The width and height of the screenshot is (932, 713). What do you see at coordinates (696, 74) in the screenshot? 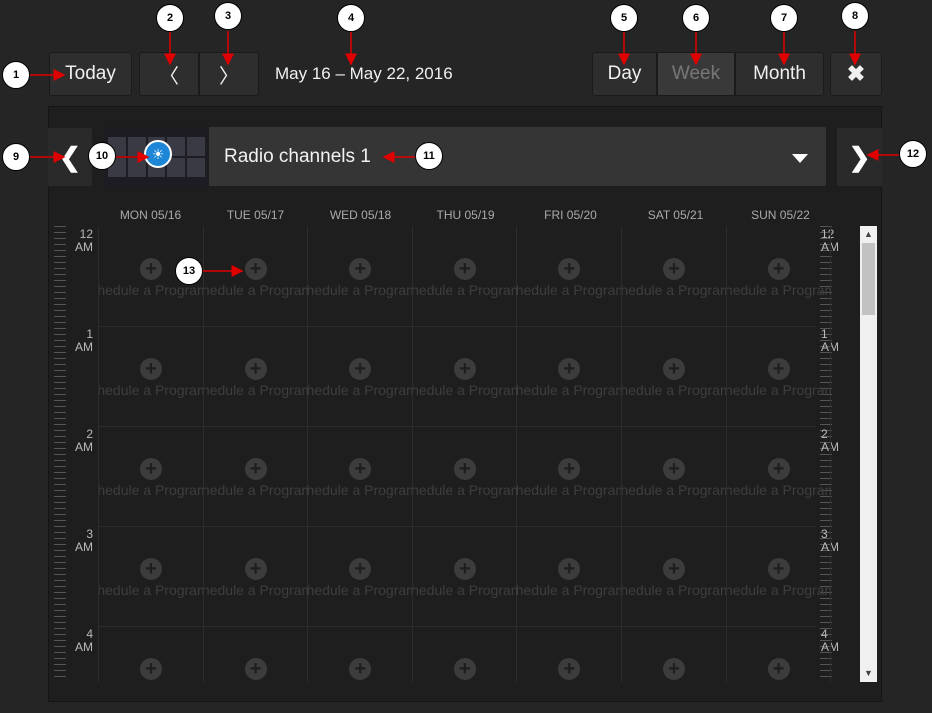
I see `week-view-button: Week` at bounding box center [696, 74].